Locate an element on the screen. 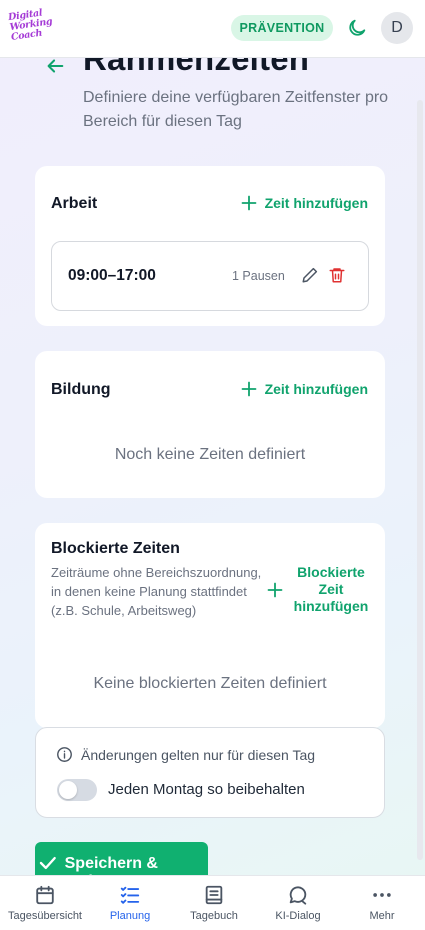  checkmark-icon is located at coordinates (47, 863).